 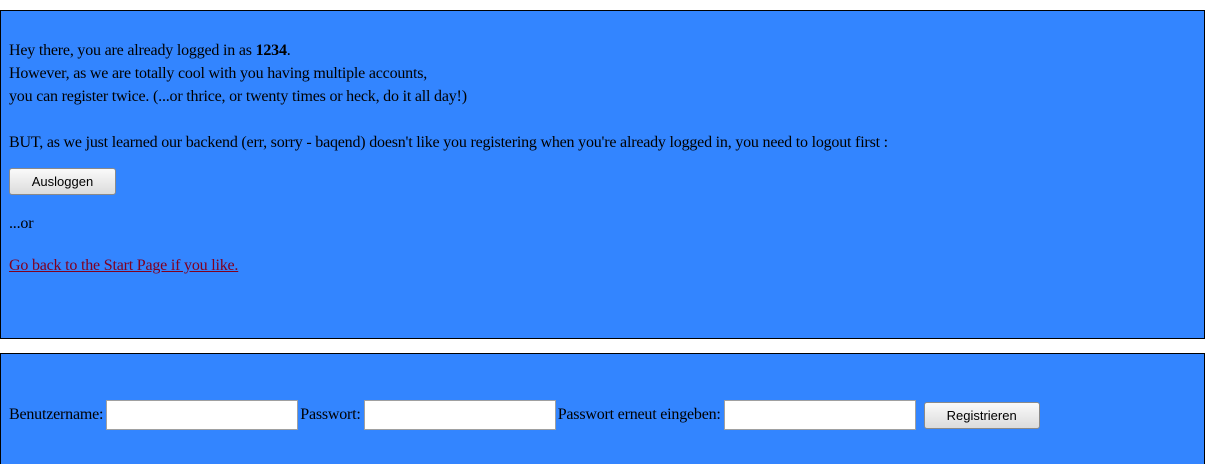 I want to click on or-text: ...or, so click(x=21, y=223).